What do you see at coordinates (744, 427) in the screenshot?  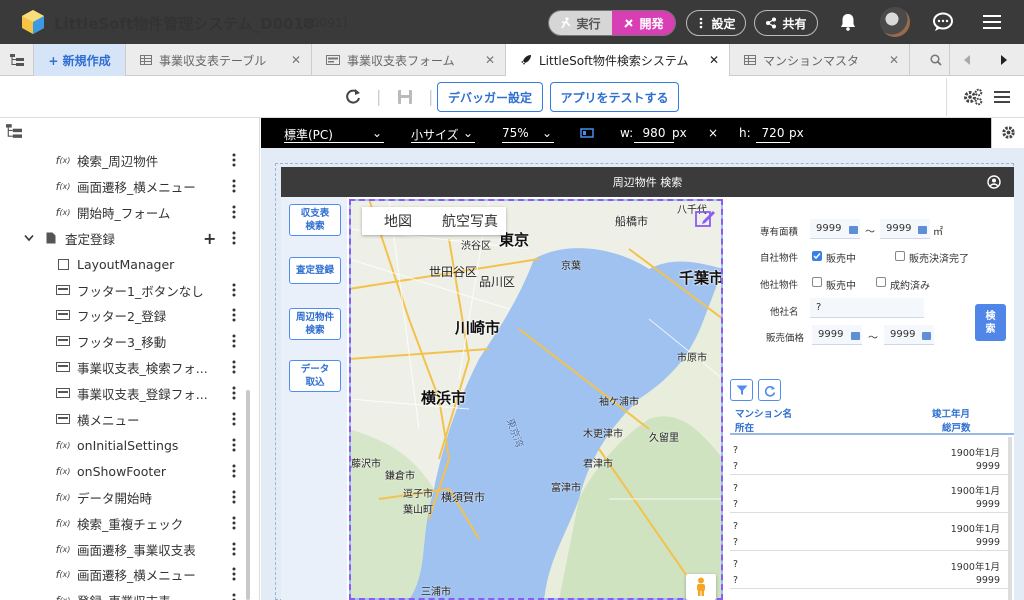 I see `col-location: 所在` at bounding box center [744, 427].